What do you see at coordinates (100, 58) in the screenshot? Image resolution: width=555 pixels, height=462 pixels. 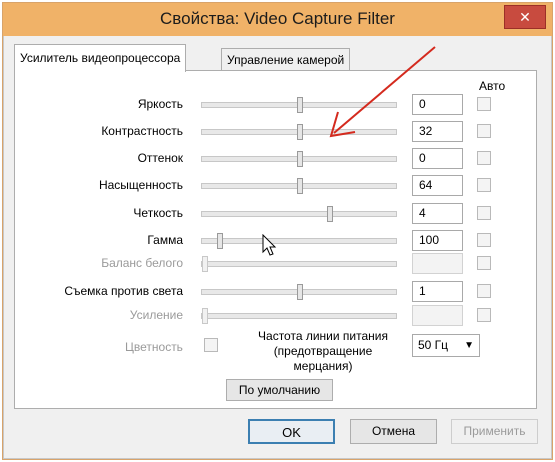 I see `tab-video-proc-amp: Усилитель видеопроцессора` at bounding box center [100, 58].